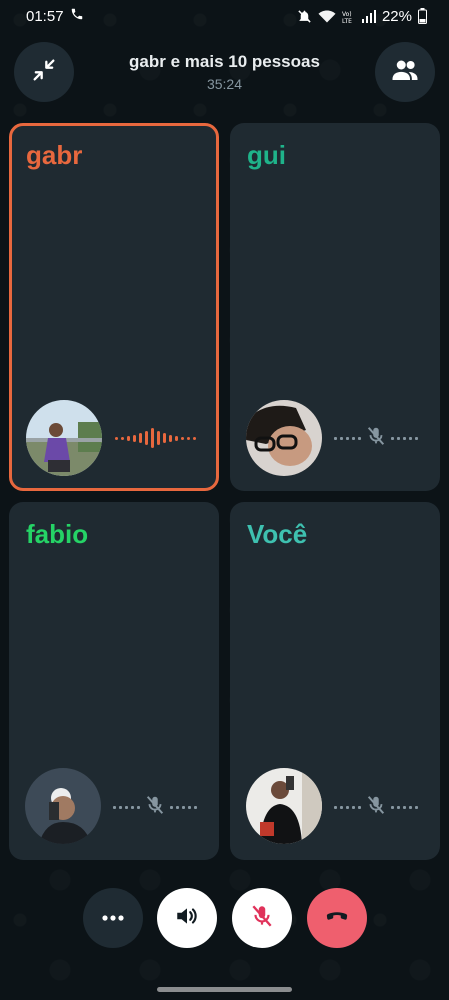 This screenshot has height=1000, width=449. I want to click on more-options-icon, so click(113, 918).